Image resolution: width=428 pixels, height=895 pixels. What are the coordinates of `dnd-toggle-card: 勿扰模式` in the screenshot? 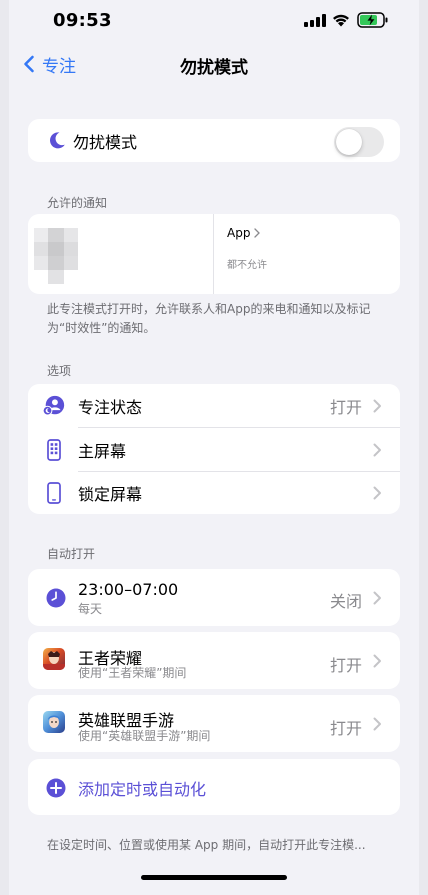 It's located at (214, 140).